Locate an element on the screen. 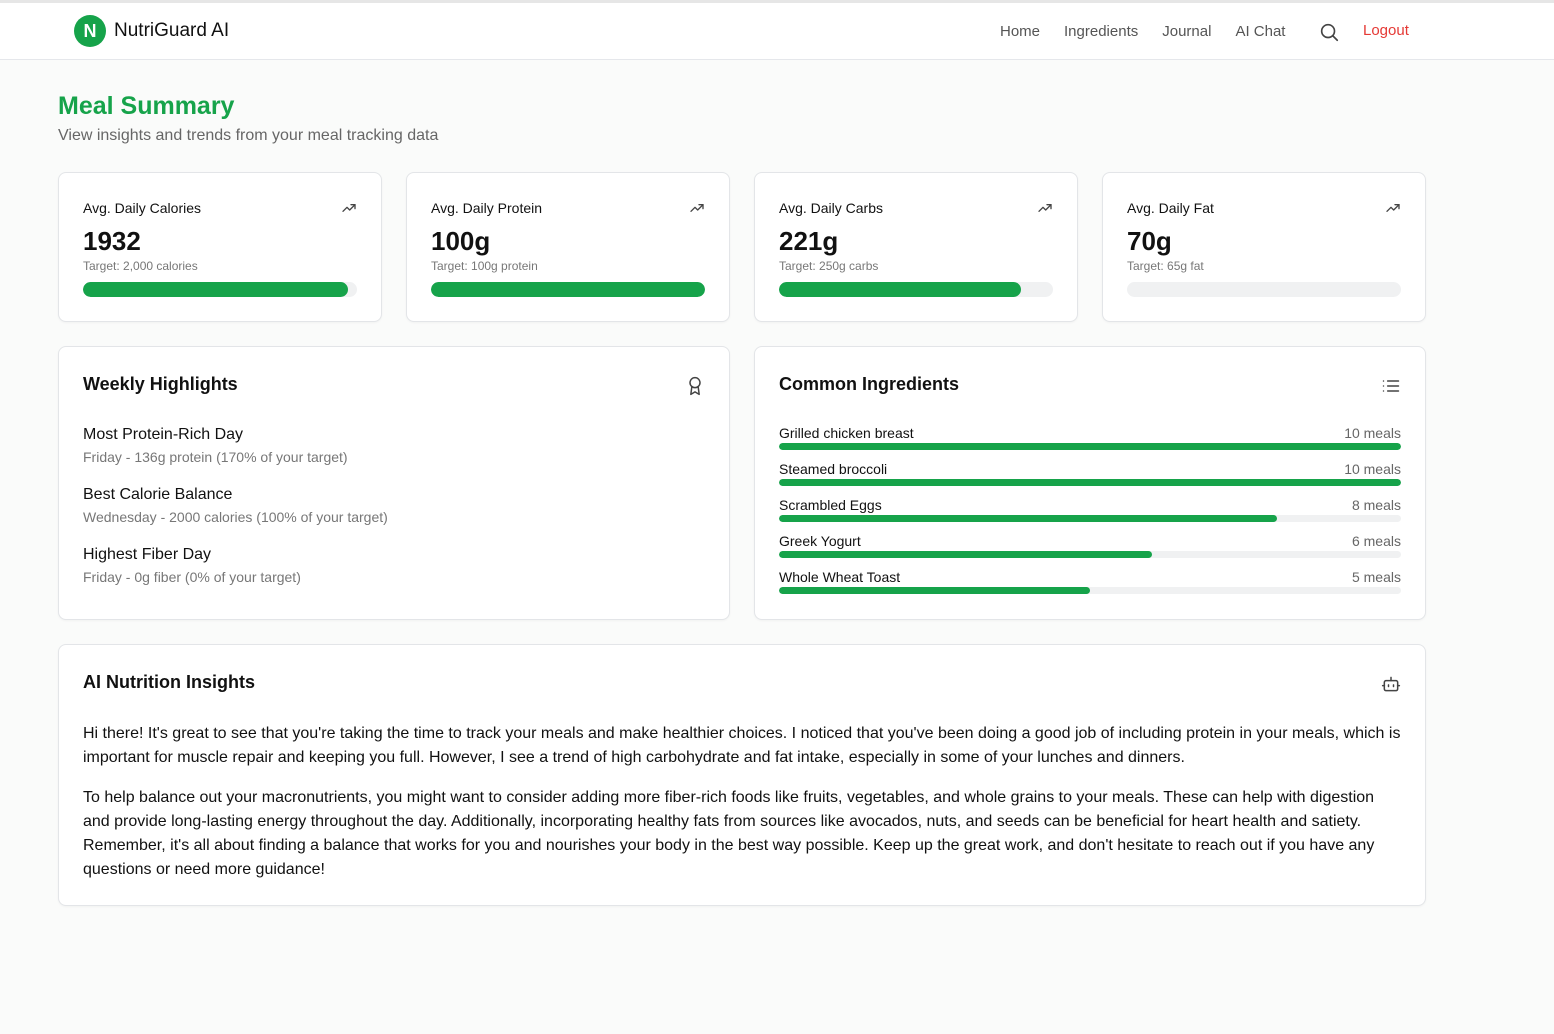 The image size is (1554, 1034). search-icon is located at coordinates (1329, 32).